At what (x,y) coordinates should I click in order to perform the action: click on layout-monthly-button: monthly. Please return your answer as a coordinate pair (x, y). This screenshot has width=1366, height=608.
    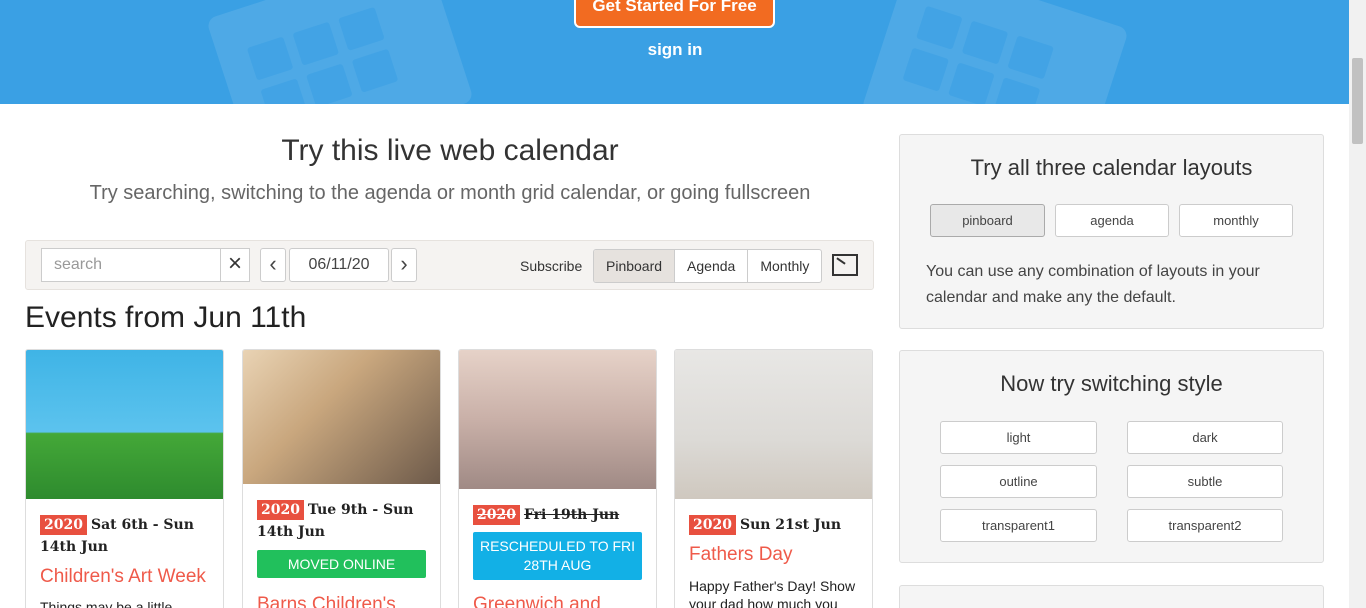
    Looking at the image, I should click on (1236, 220).